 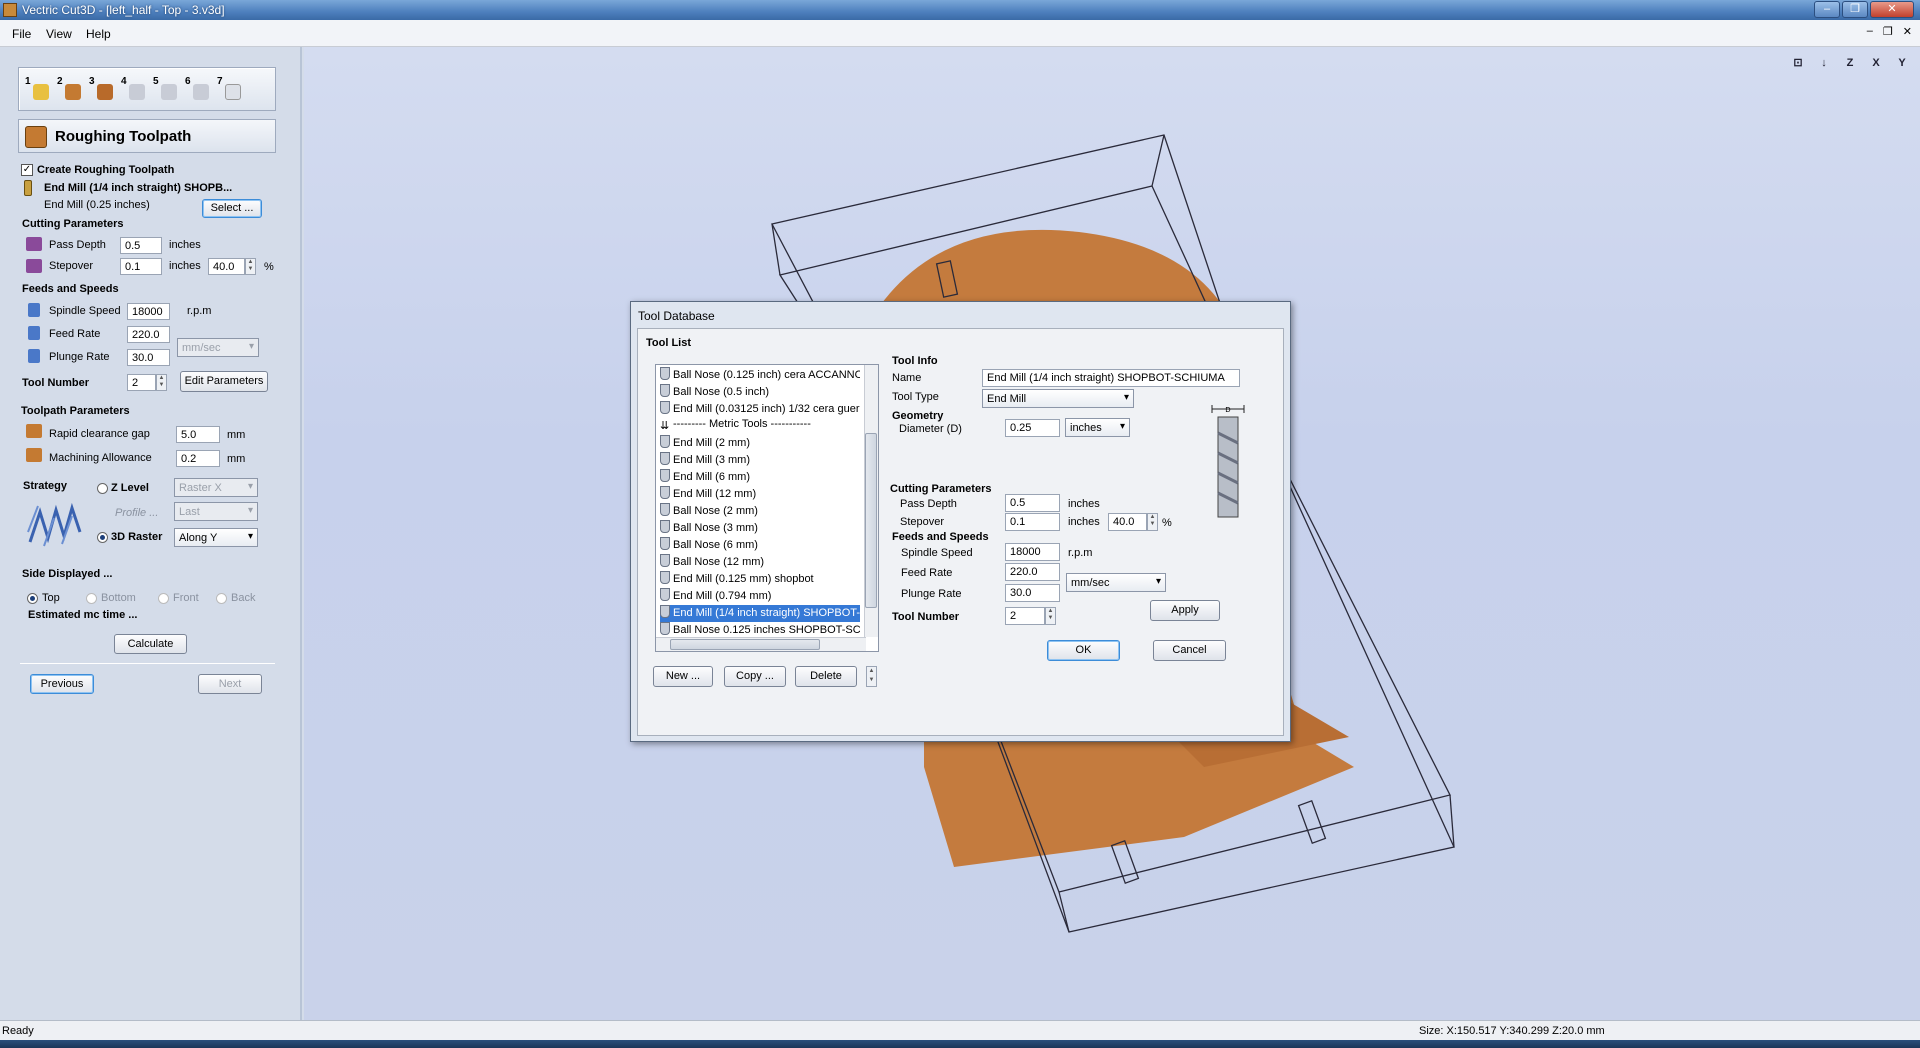 What do you see at coordinates (760, 528) in the screenshot?
I see `list-item: Ball Nose (3 mm)` at bounding box center [760, 528].